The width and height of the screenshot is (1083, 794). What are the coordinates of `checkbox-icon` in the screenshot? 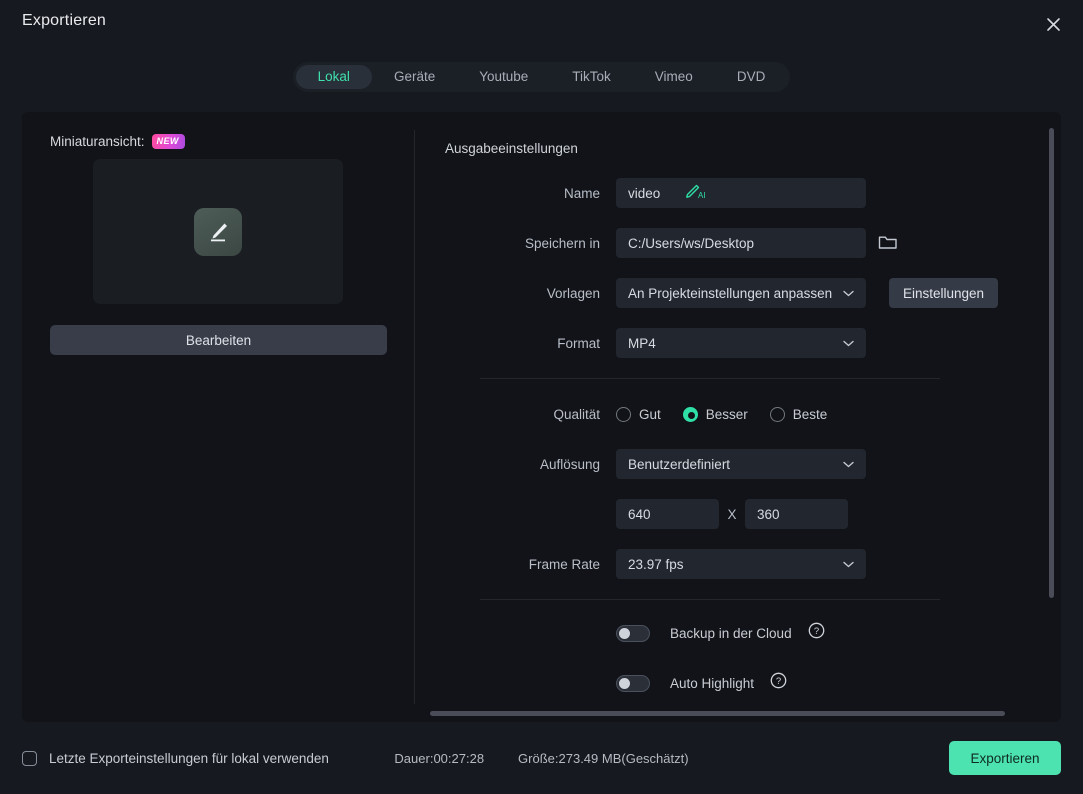 It's located at (29, 758).